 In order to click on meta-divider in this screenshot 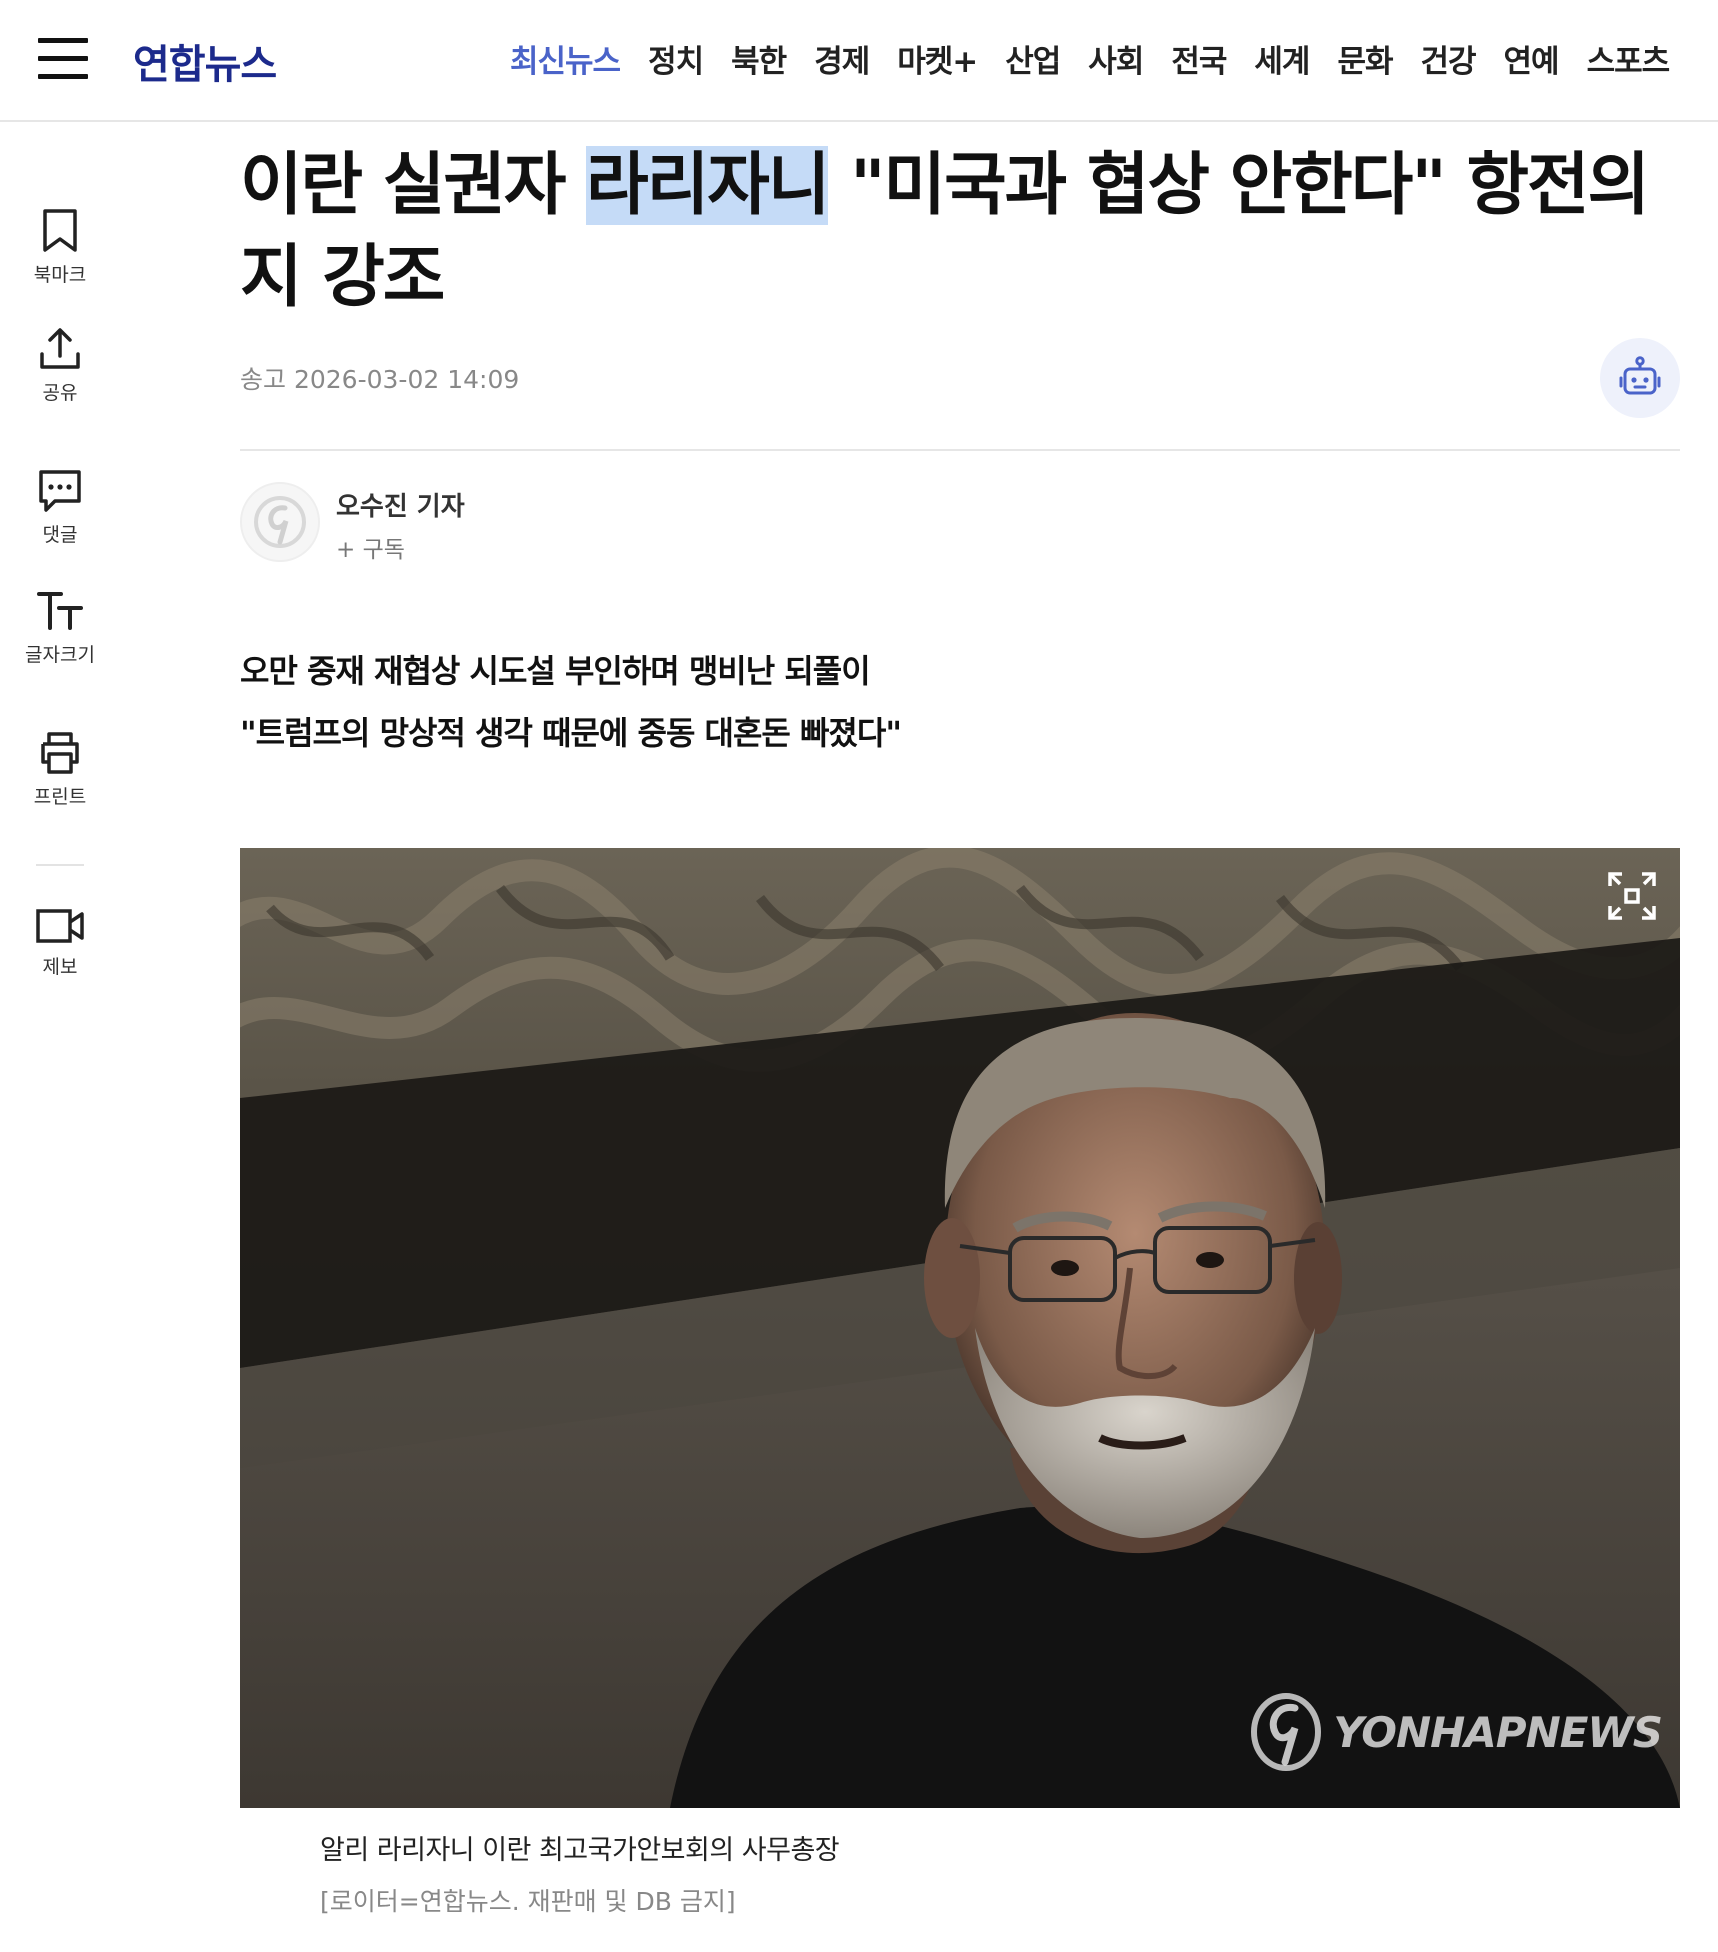, I will do `click(960, 450)`.